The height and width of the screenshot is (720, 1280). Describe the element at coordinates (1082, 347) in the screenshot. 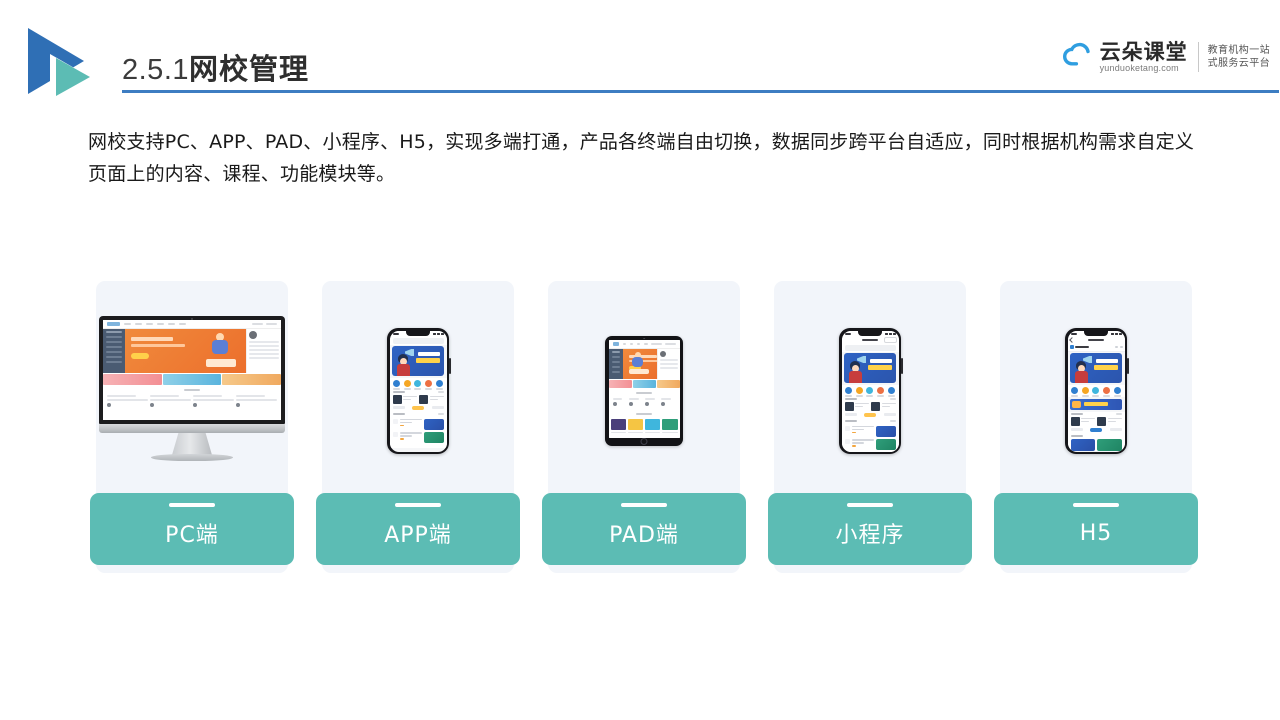

I see `brand-name-text` at that location.